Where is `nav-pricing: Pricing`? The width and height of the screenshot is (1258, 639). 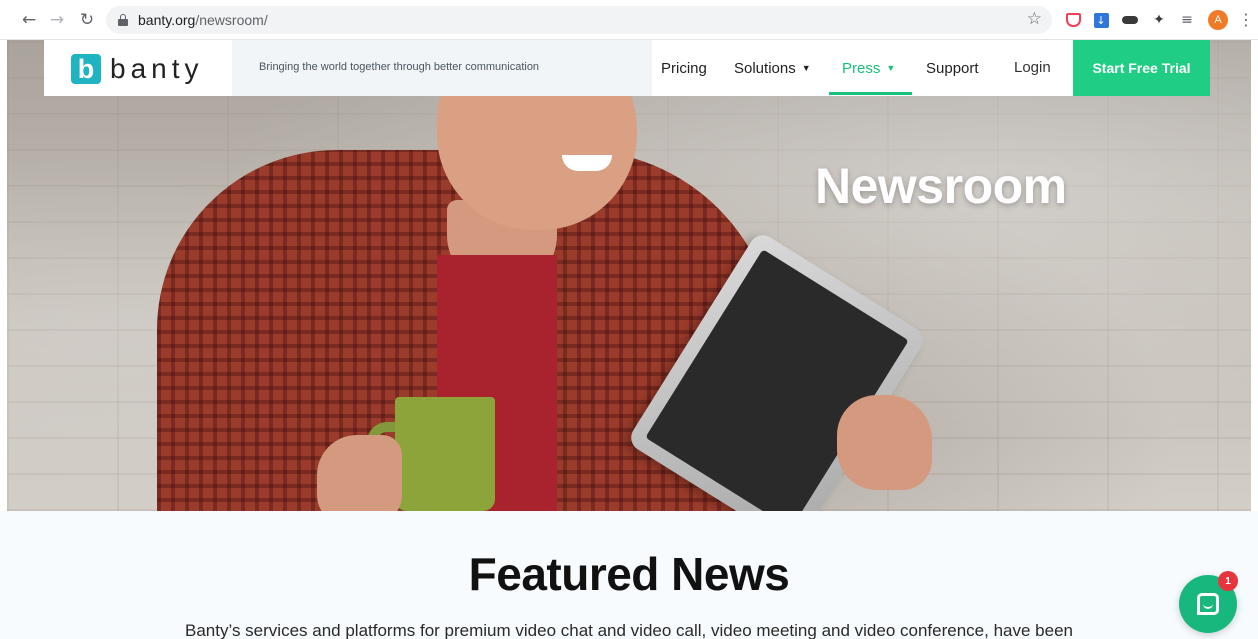
nav-pricing: Pricing is located at coordinates (684, 68).